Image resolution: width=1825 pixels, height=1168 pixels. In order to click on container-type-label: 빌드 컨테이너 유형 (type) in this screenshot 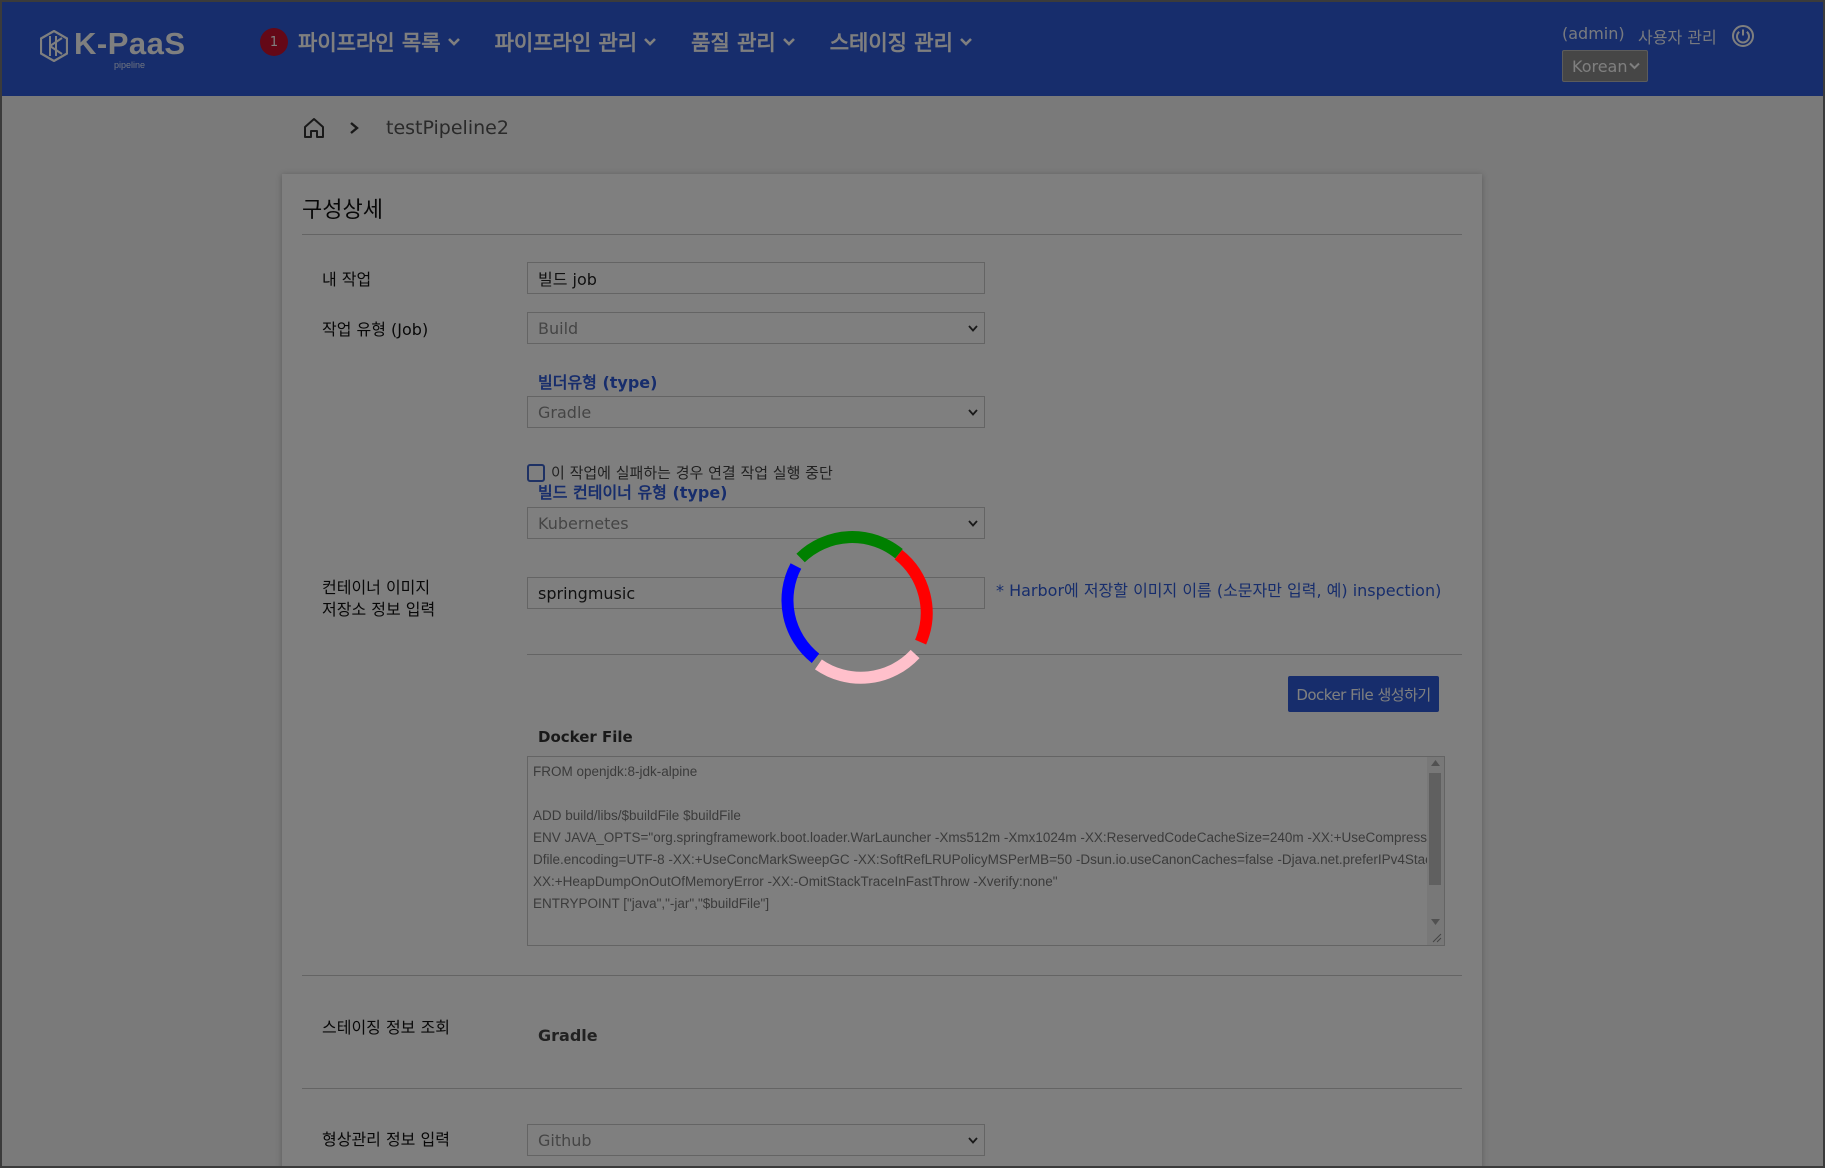, I will do `click(633, 492)`.